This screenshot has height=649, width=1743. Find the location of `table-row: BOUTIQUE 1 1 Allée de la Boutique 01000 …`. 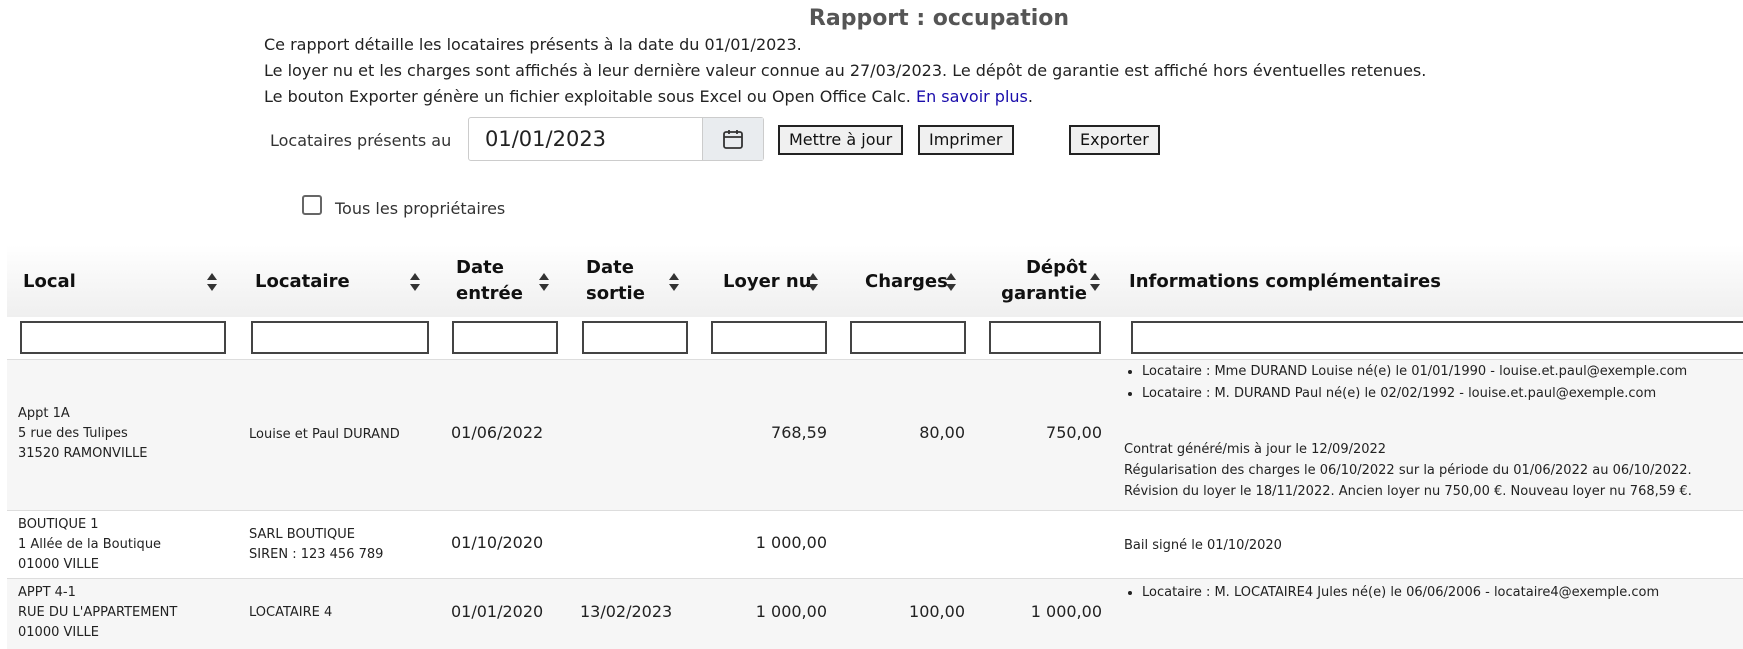

table-row: BOUTIQUE 1 1 Allée de la Boutique 01000 … is located at coordinates (875, 544).